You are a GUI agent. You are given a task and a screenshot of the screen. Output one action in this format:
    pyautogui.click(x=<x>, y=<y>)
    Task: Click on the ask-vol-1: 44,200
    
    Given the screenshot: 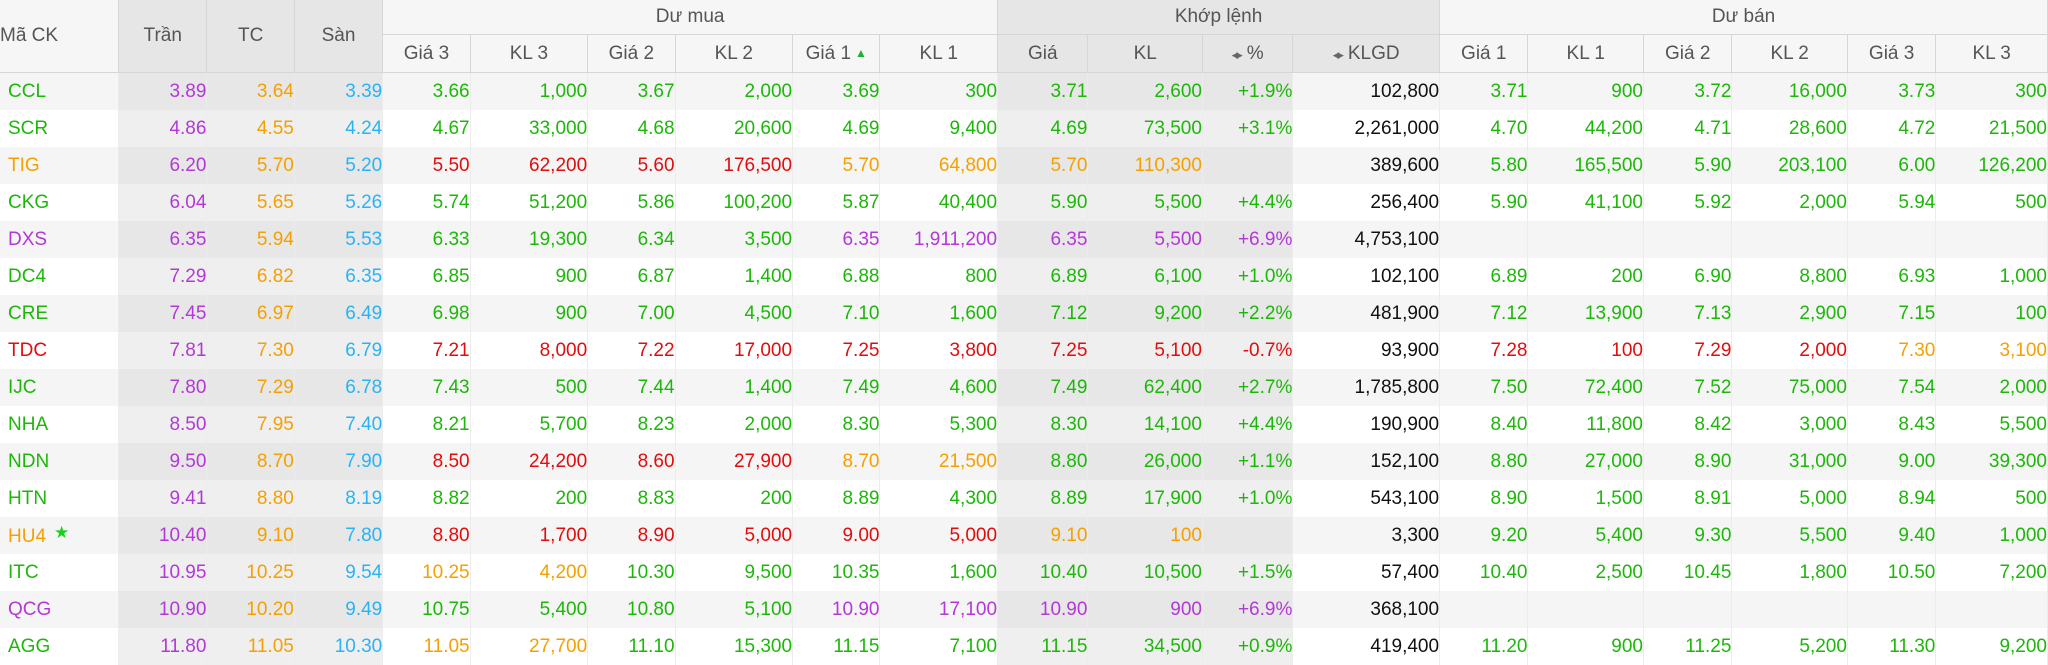 What is the action you would take?
    pyautogui.click(x=1586, y=128)
    